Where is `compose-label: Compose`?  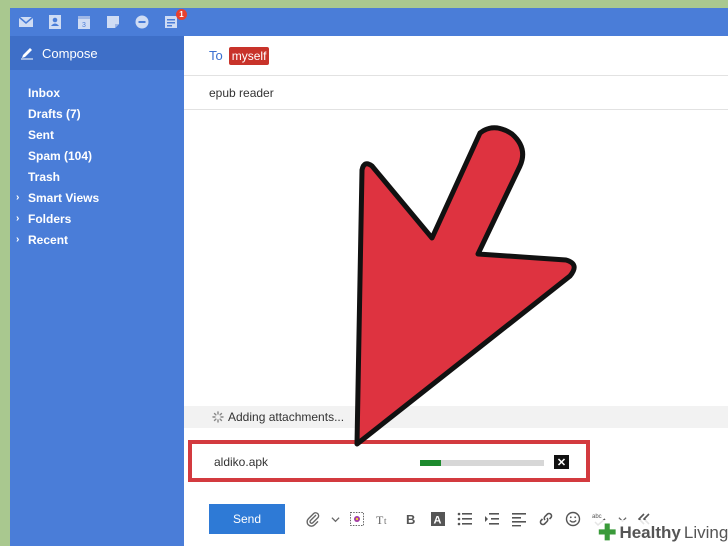
compose-label: Compose is located at coordinates (70, 53).